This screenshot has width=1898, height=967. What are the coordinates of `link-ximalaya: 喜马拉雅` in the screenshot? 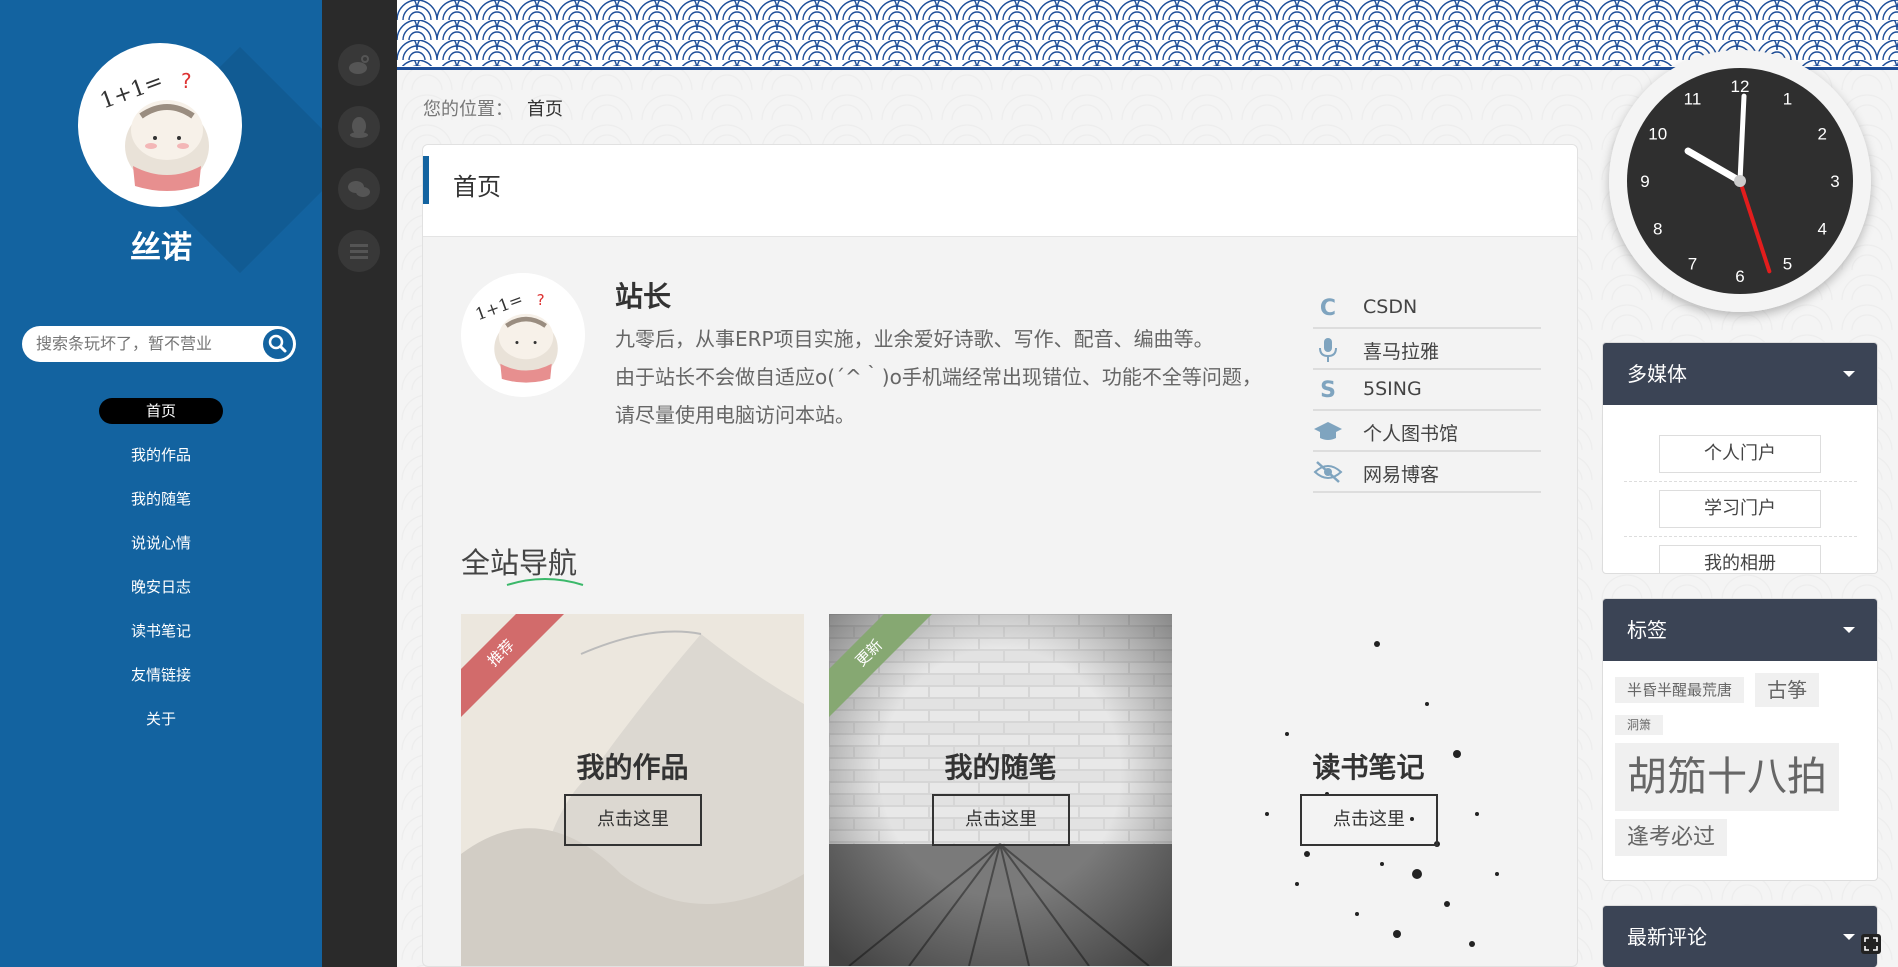 It's located at (1427, 349).